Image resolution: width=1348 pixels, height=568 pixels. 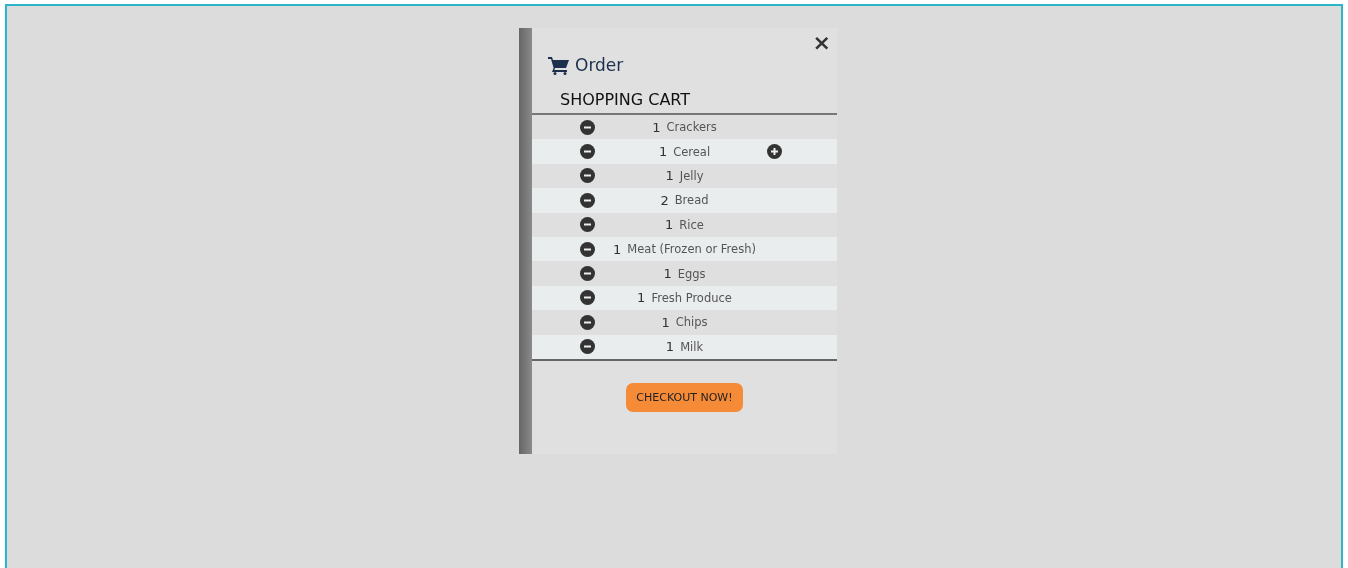 I want to click on checkout-button: CHECKOUT NOW!, so click(x=684, y=397).